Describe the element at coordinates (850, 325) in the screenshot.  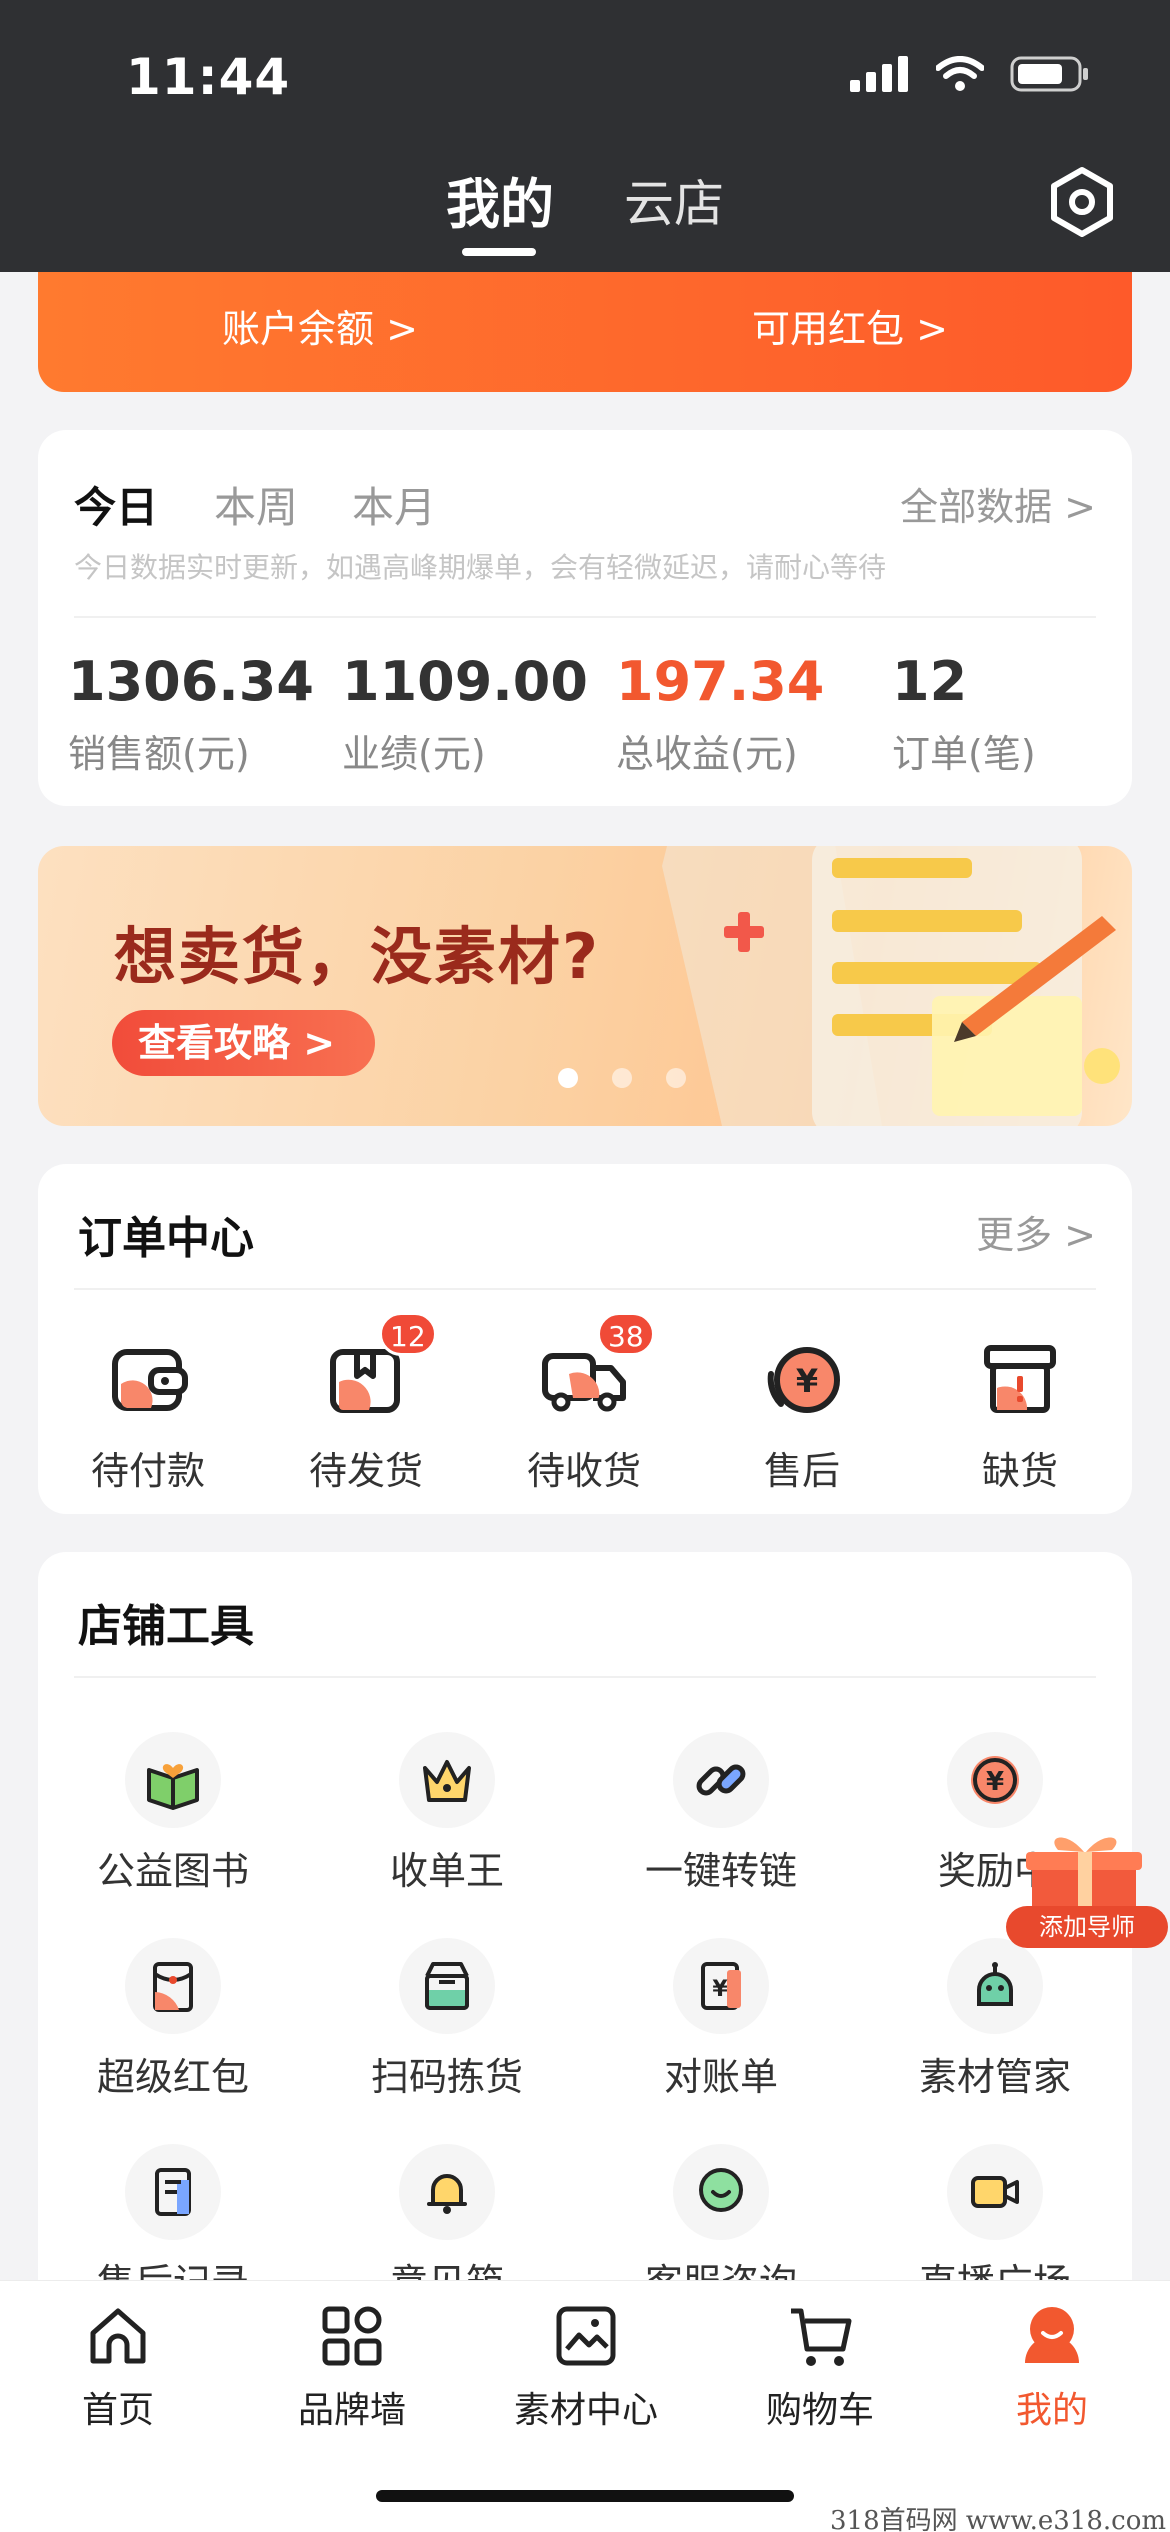
I see `redpacket-link: 可用红包 >` at that location.